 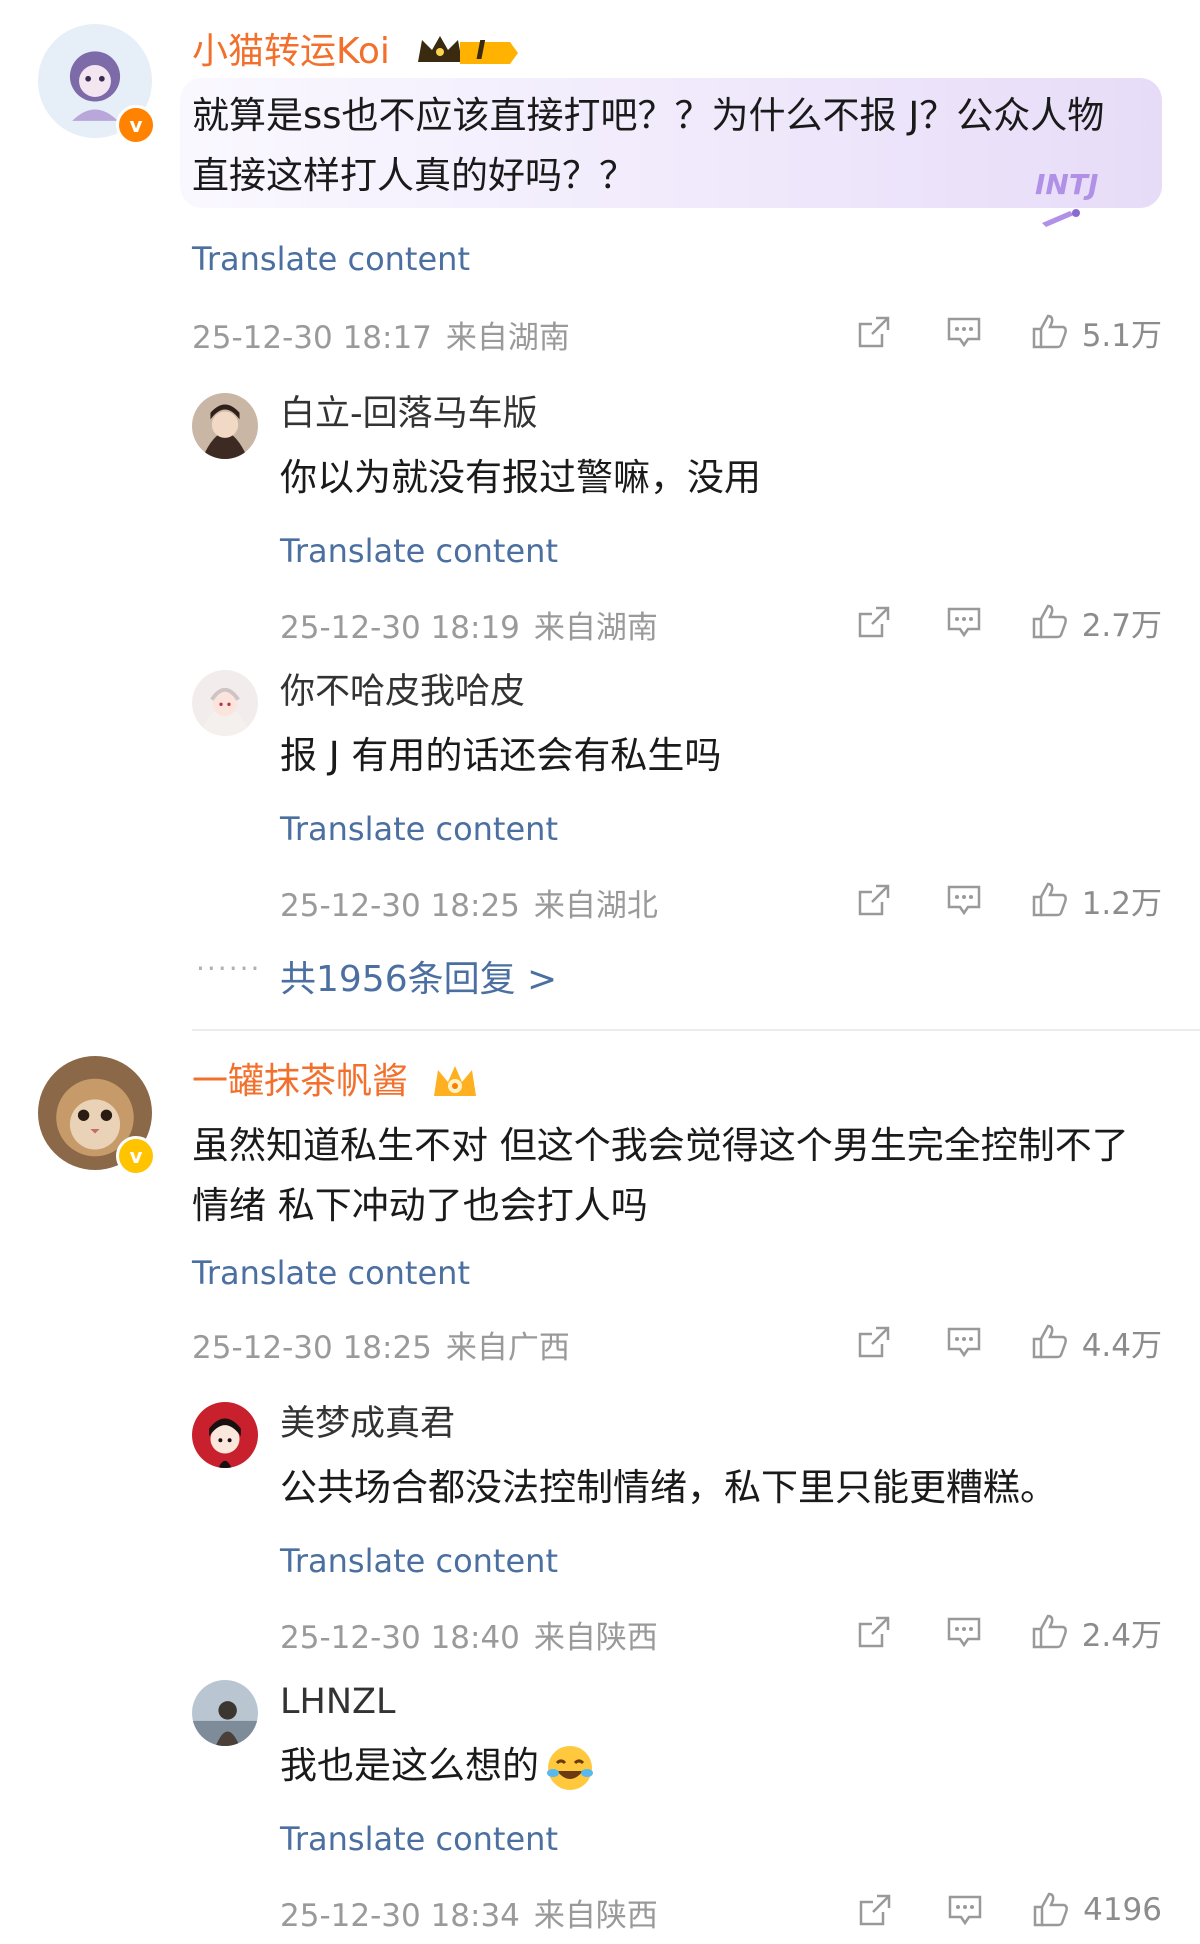 I want to click on reply-date: 25-12-30 18:19, so click(x=400, y=628).